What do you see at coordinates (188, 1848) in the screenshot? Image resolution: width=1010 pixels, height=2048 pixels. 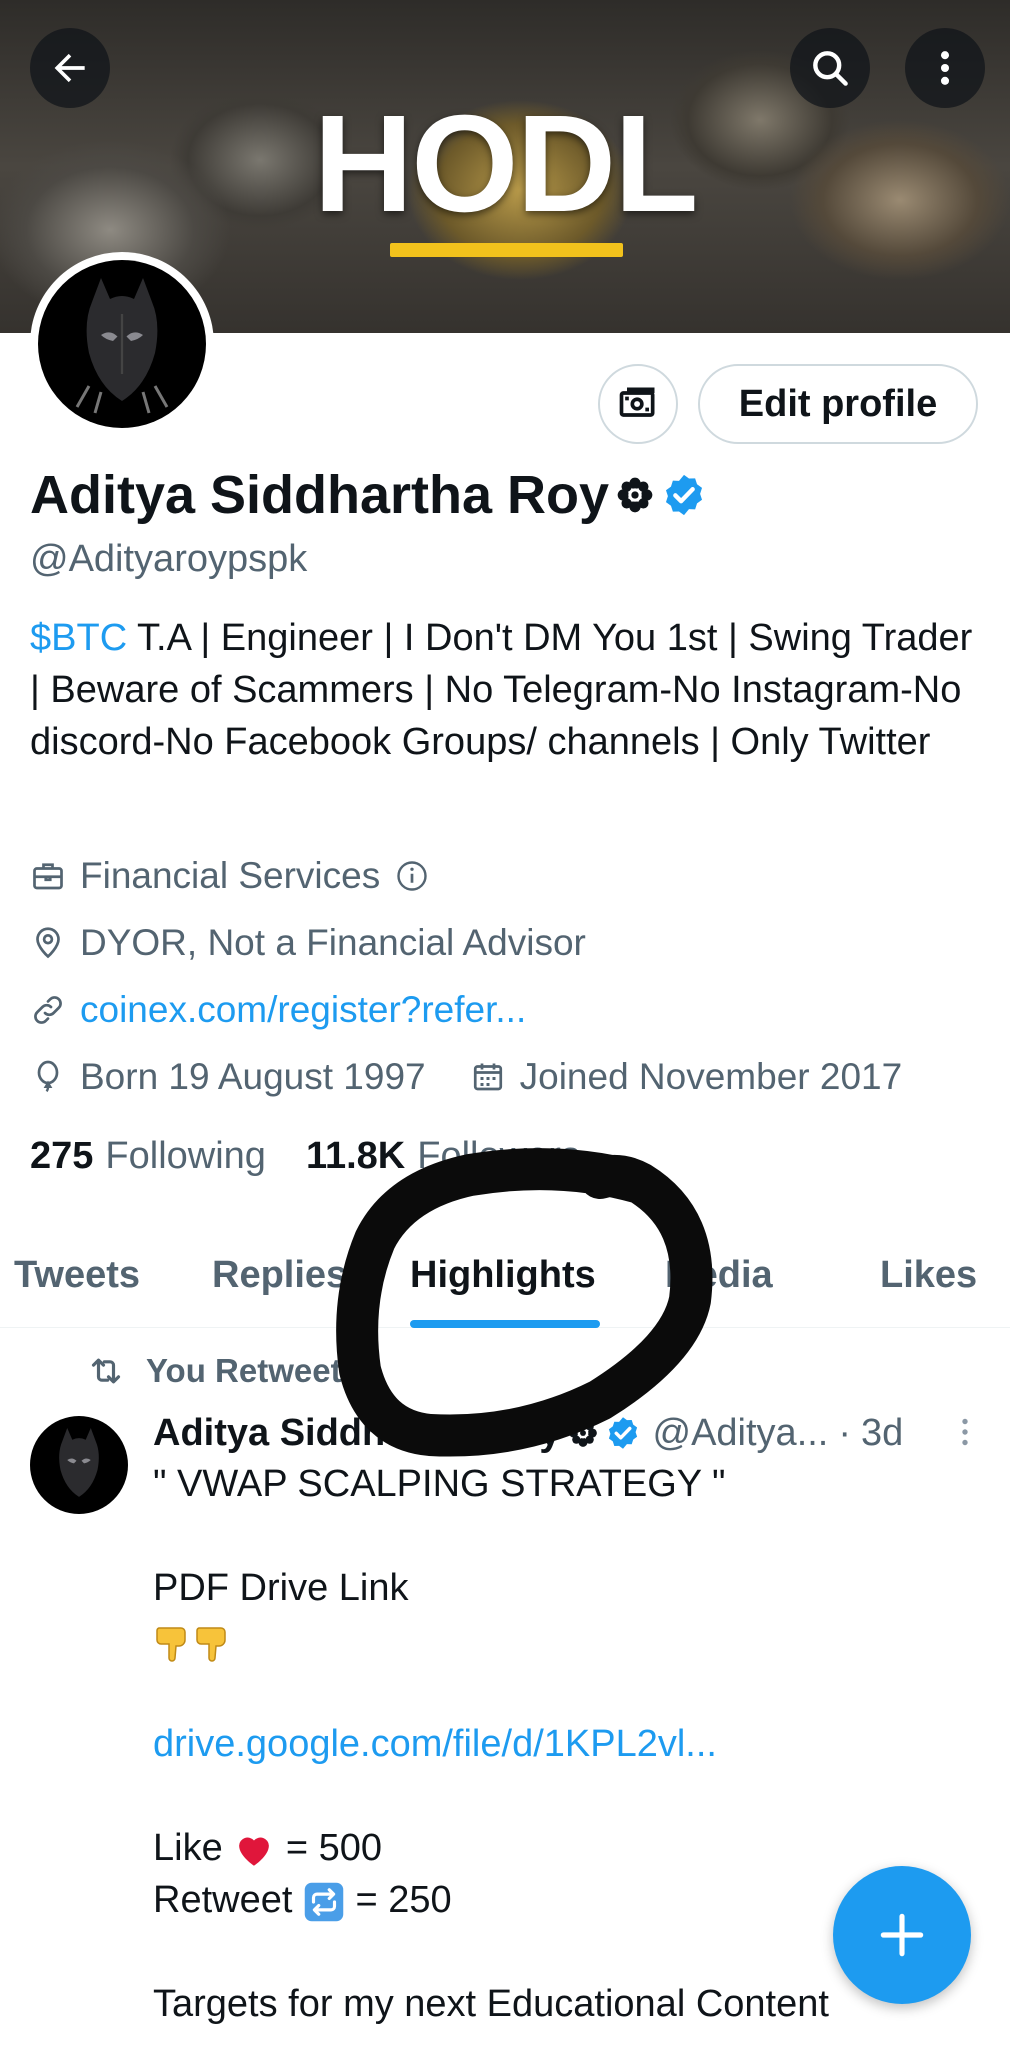 I see `like-goal-label: Like` at bounding box center [188, 1848].